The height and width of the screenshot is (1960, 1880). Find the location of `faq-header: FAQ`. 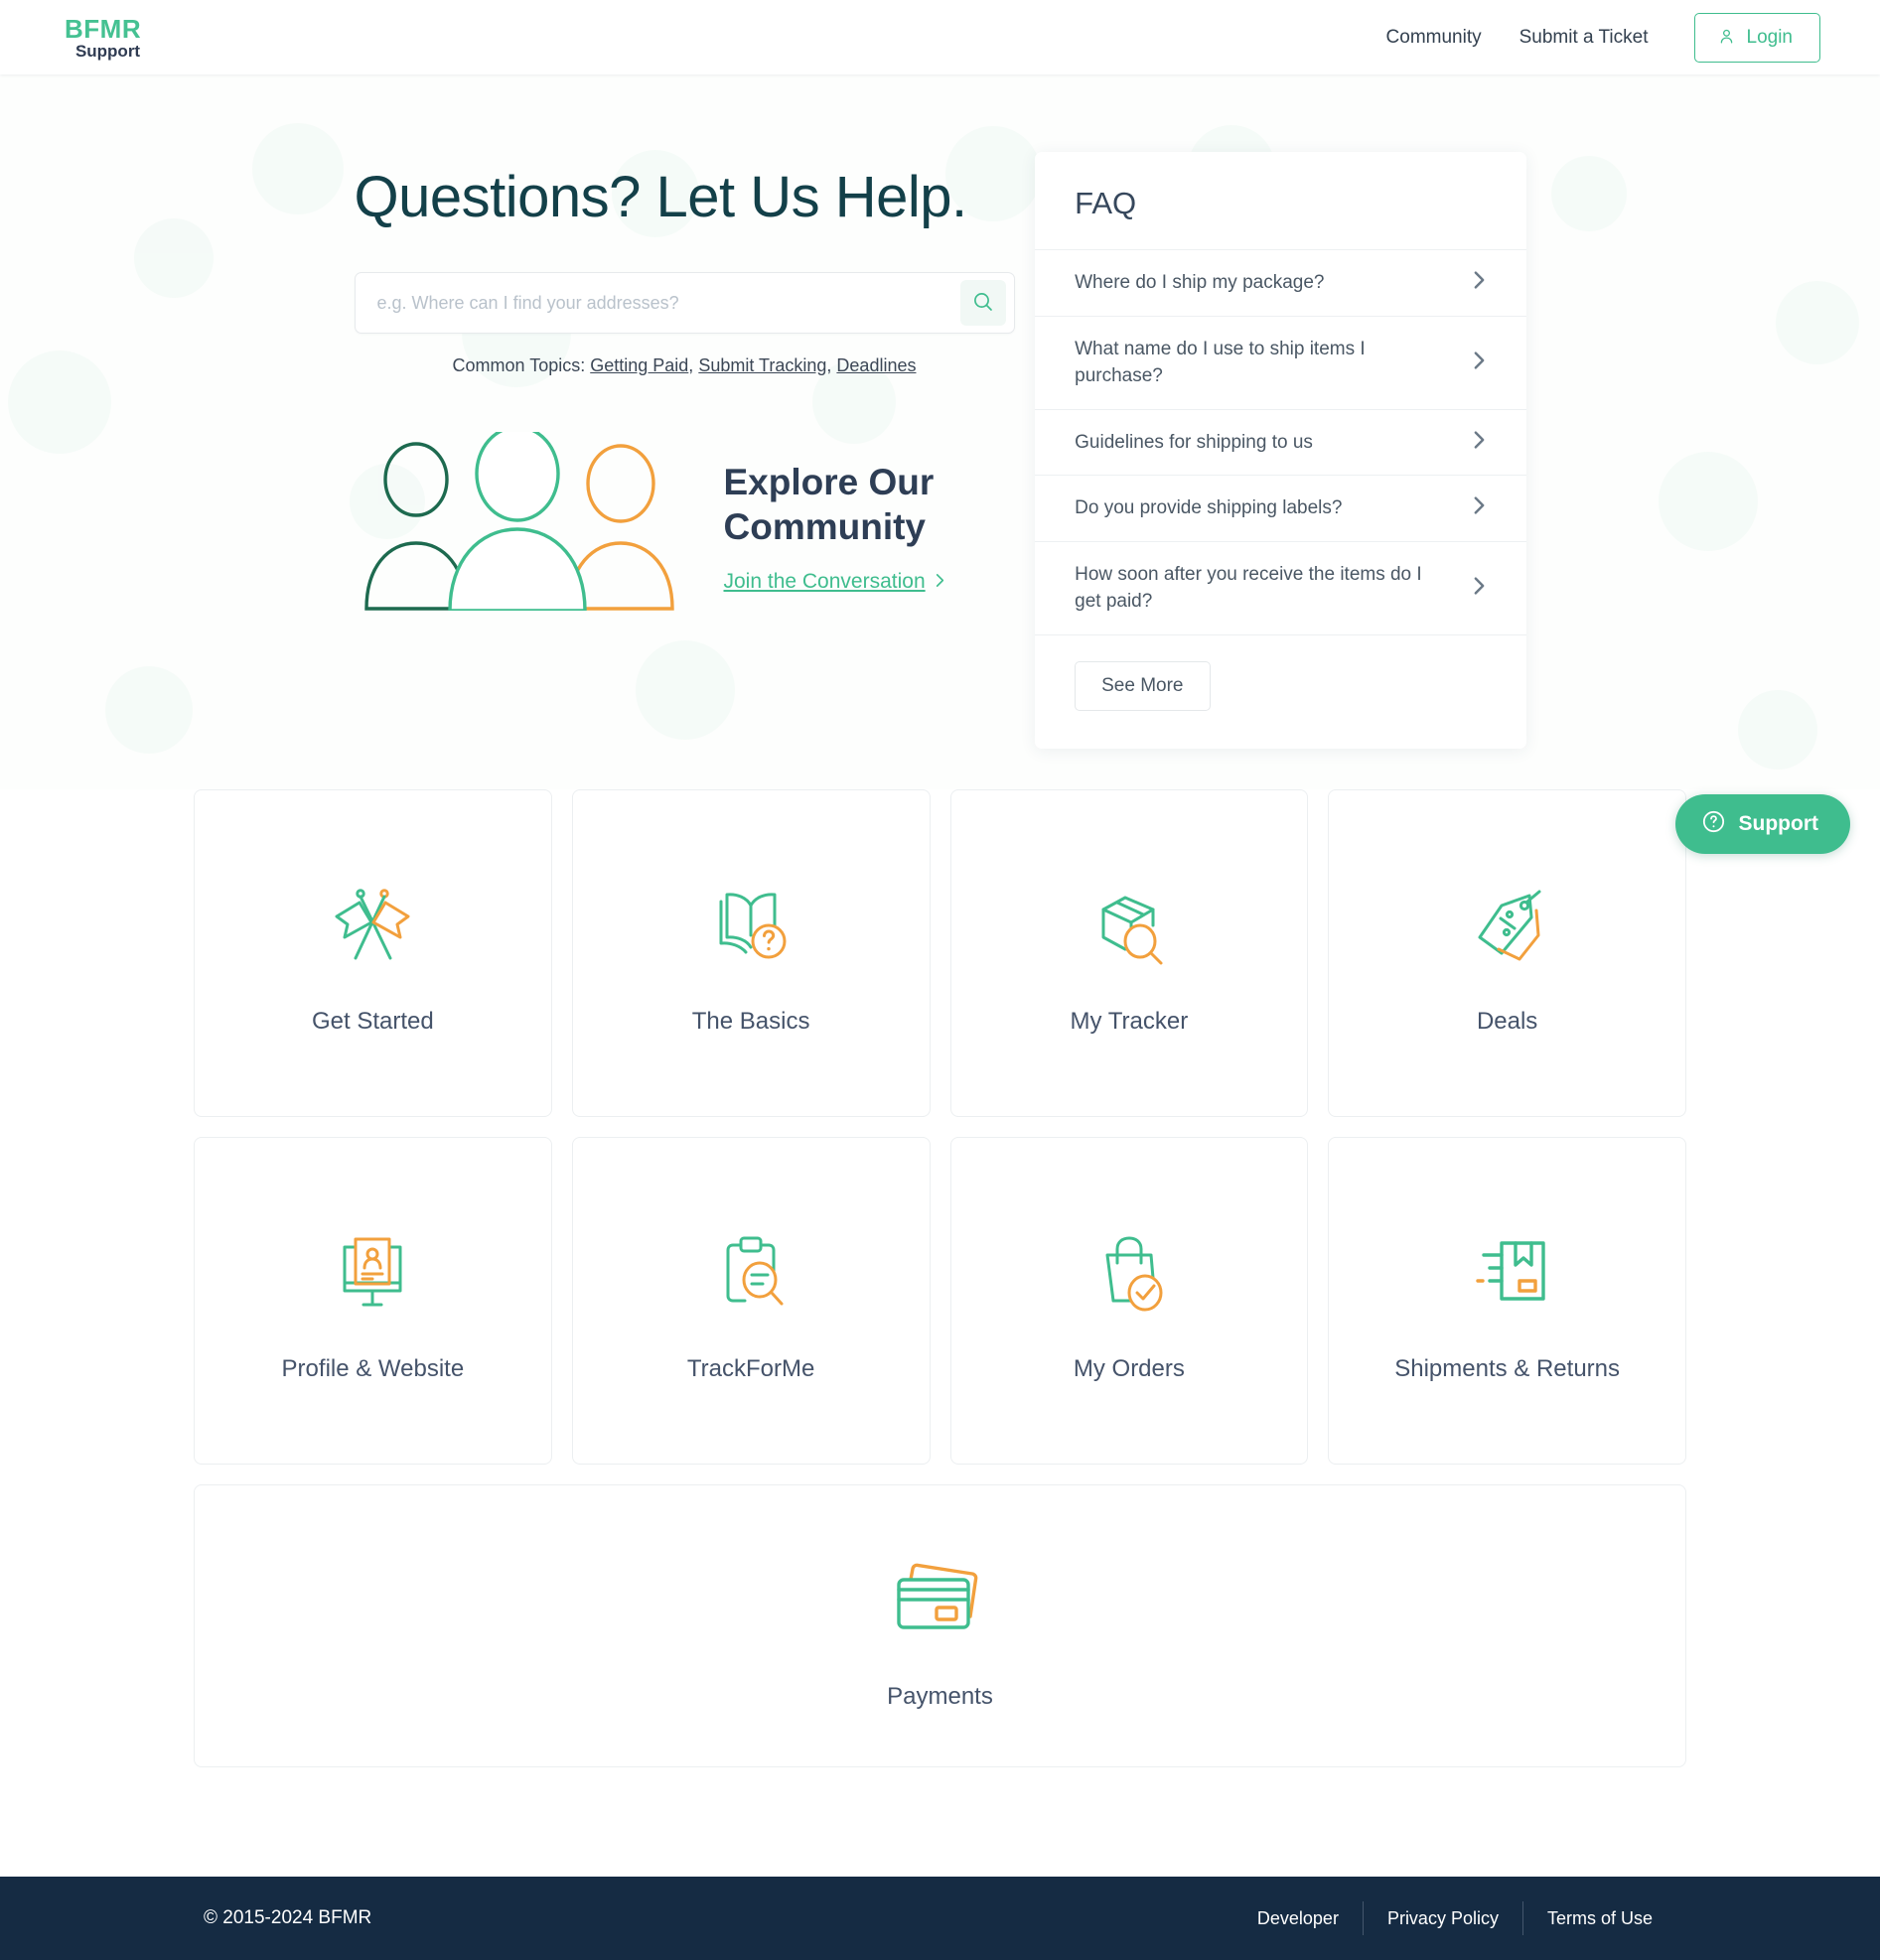

faq-header: FAQ is located at coordinates (1280, 201).